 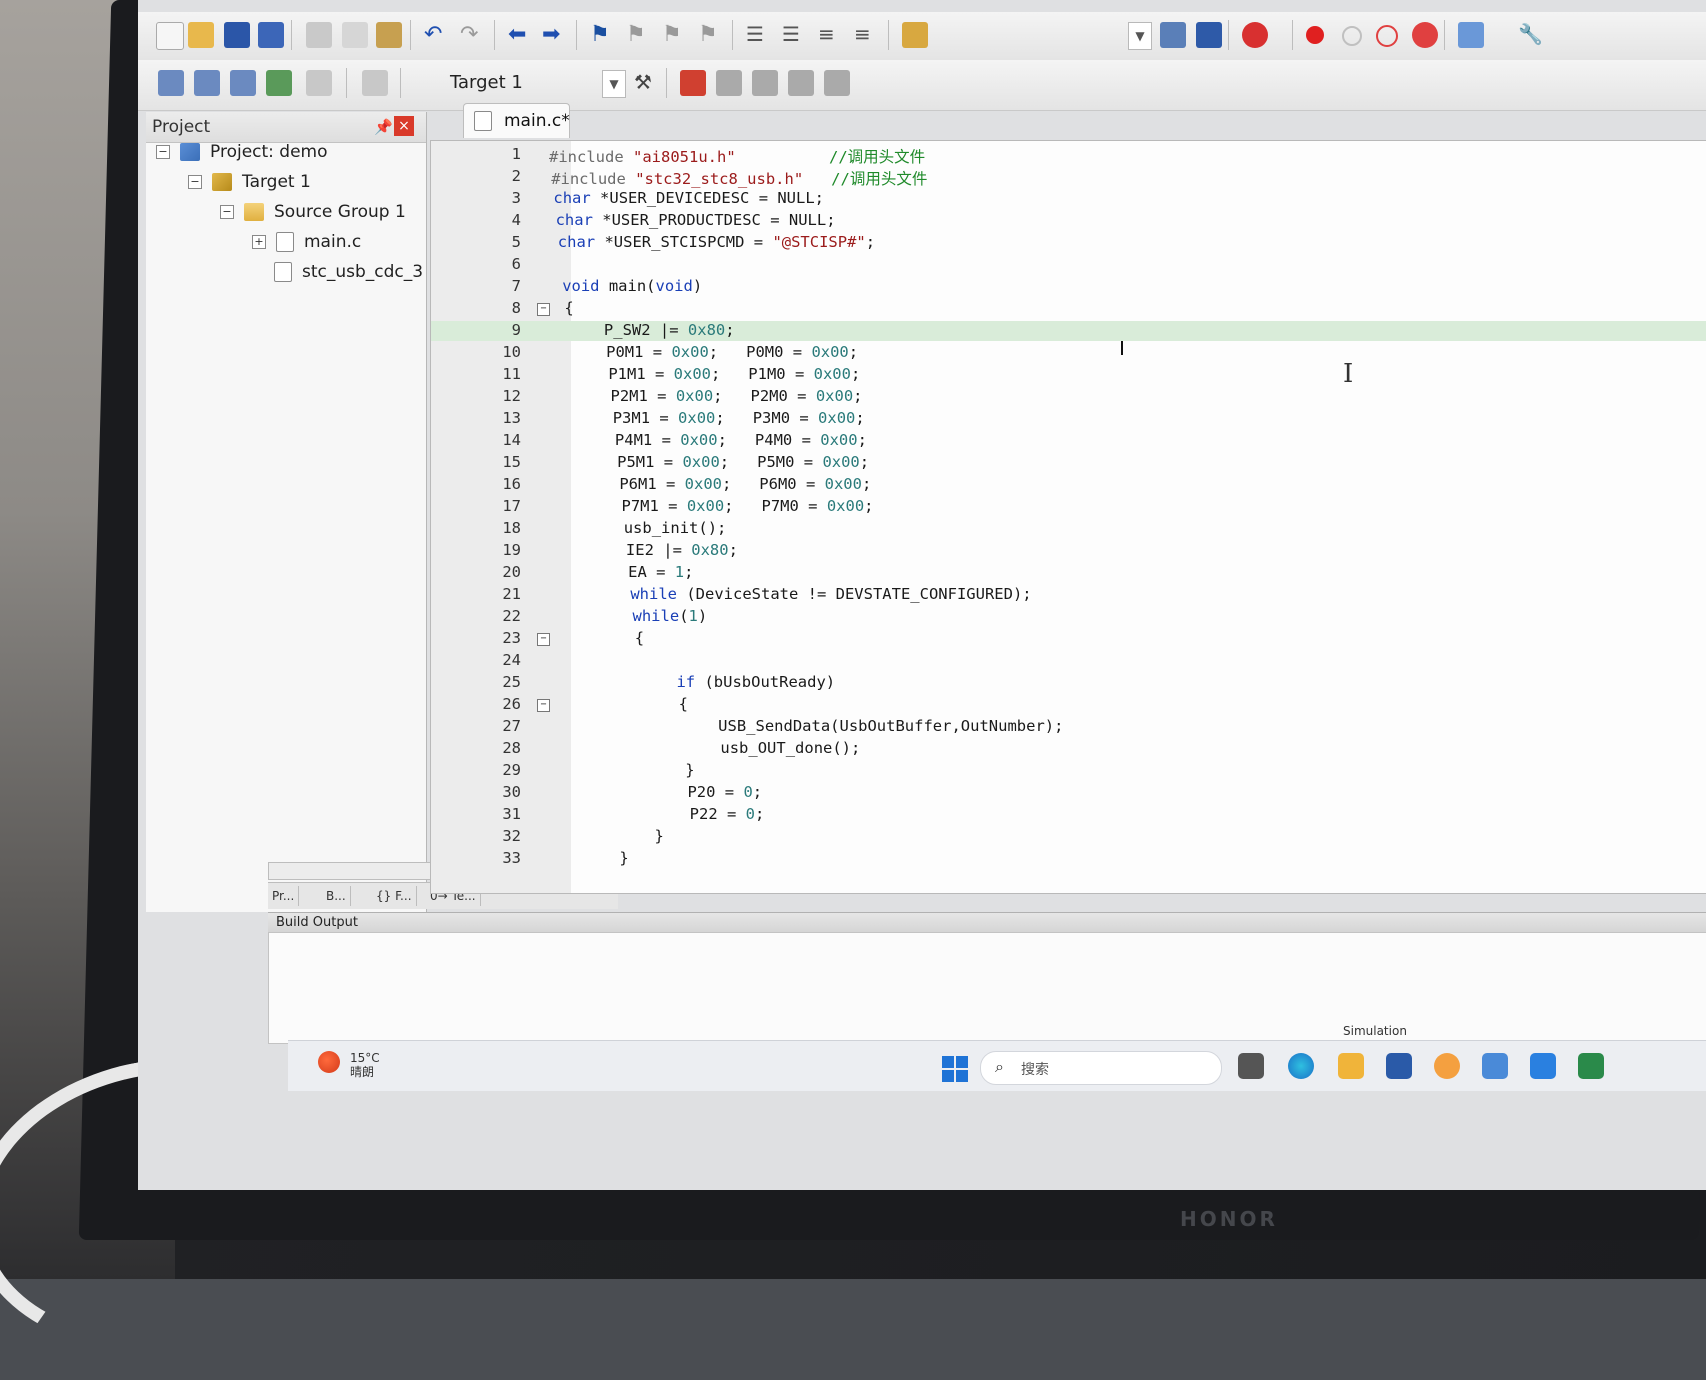 I want to click on code-line: 2 #include "stc32_stc8_usb.h" //调用头文件, so click(x=1068, y=177).